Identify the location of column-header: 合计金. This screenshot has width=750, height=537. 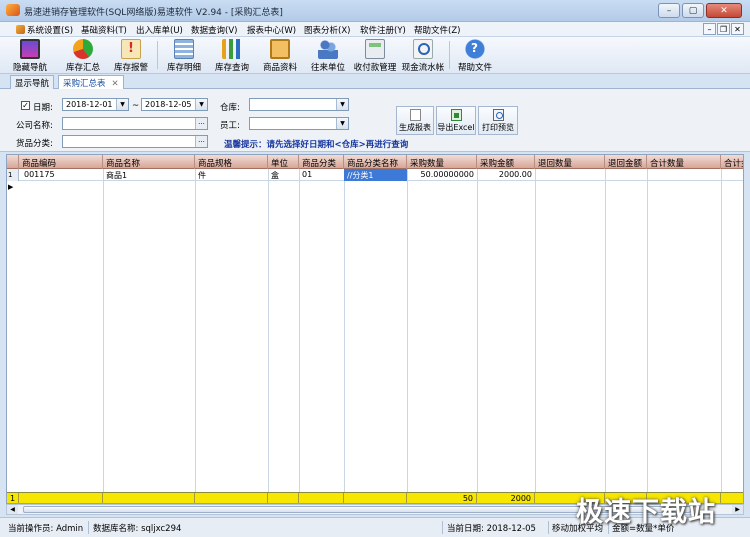
(732, 162).